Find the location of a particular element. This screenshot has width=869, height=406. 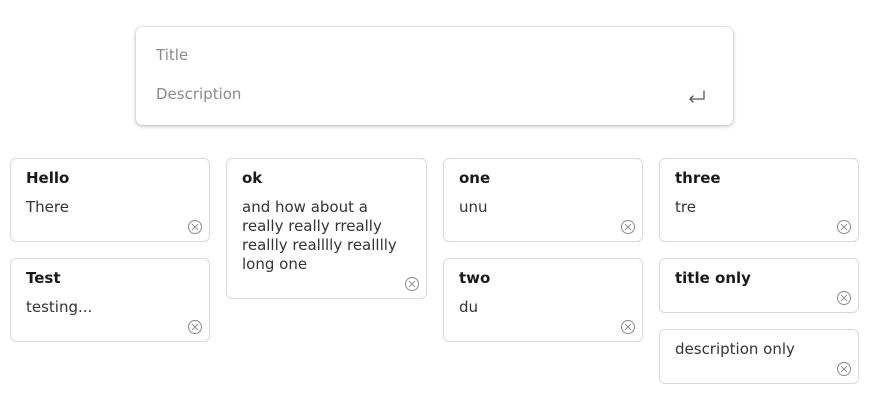

note-description: du is located at coordinates (469, 307).